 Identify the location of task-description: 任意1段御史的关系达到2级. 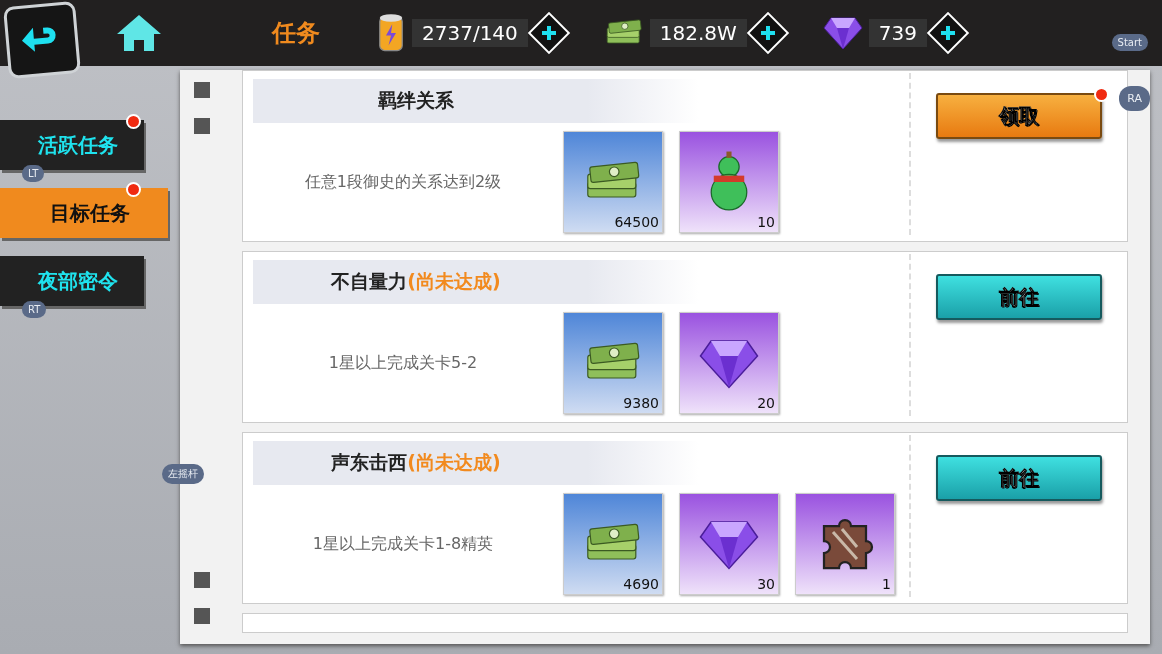
(403, 182).